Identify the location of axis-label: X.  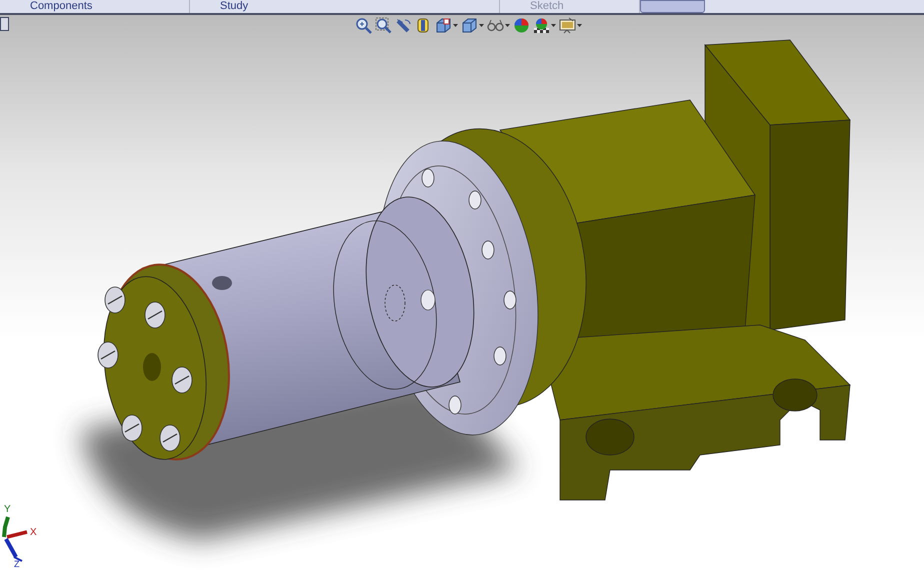
(33, 533).